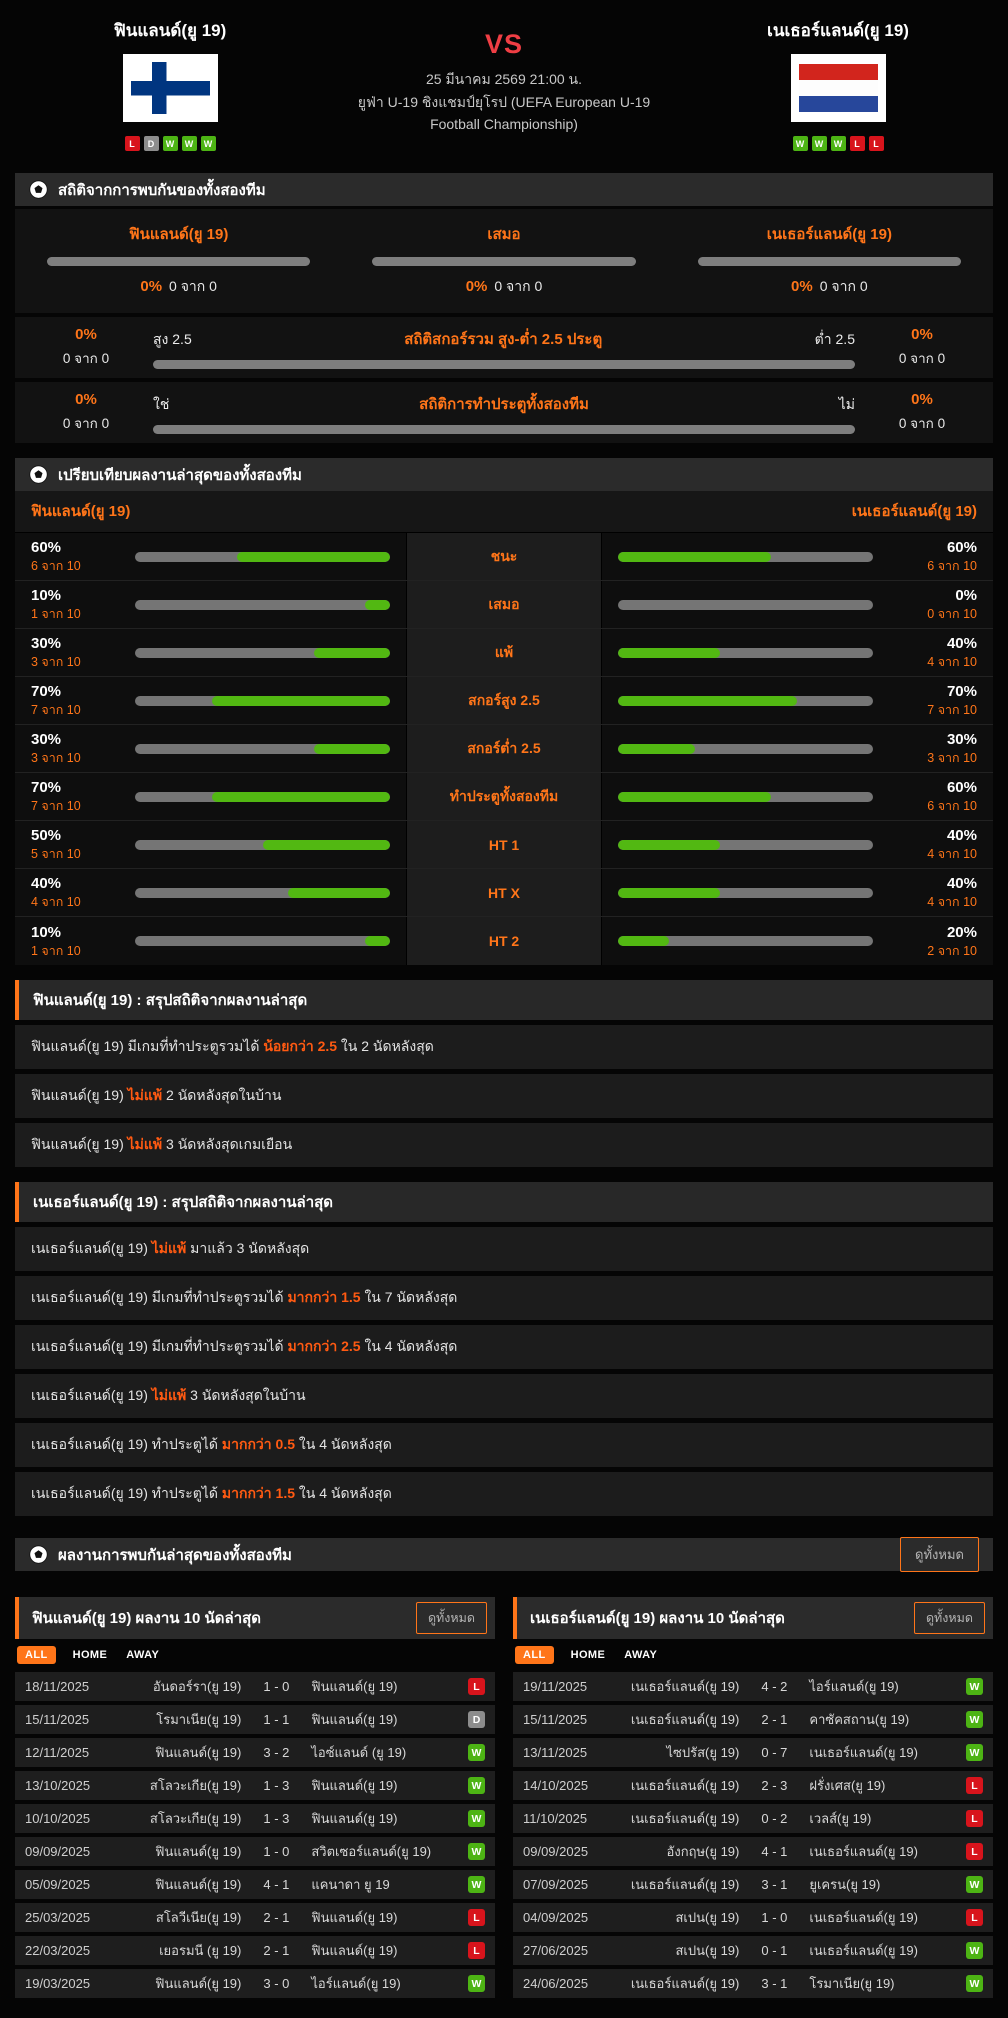 The height and width of the screenshot is (2018, 1008). Describe the element at coordinates (504, 260) in the screenshot. I see `h2h-column-1: เสมอ 0% 0 จาก 0` at that location.